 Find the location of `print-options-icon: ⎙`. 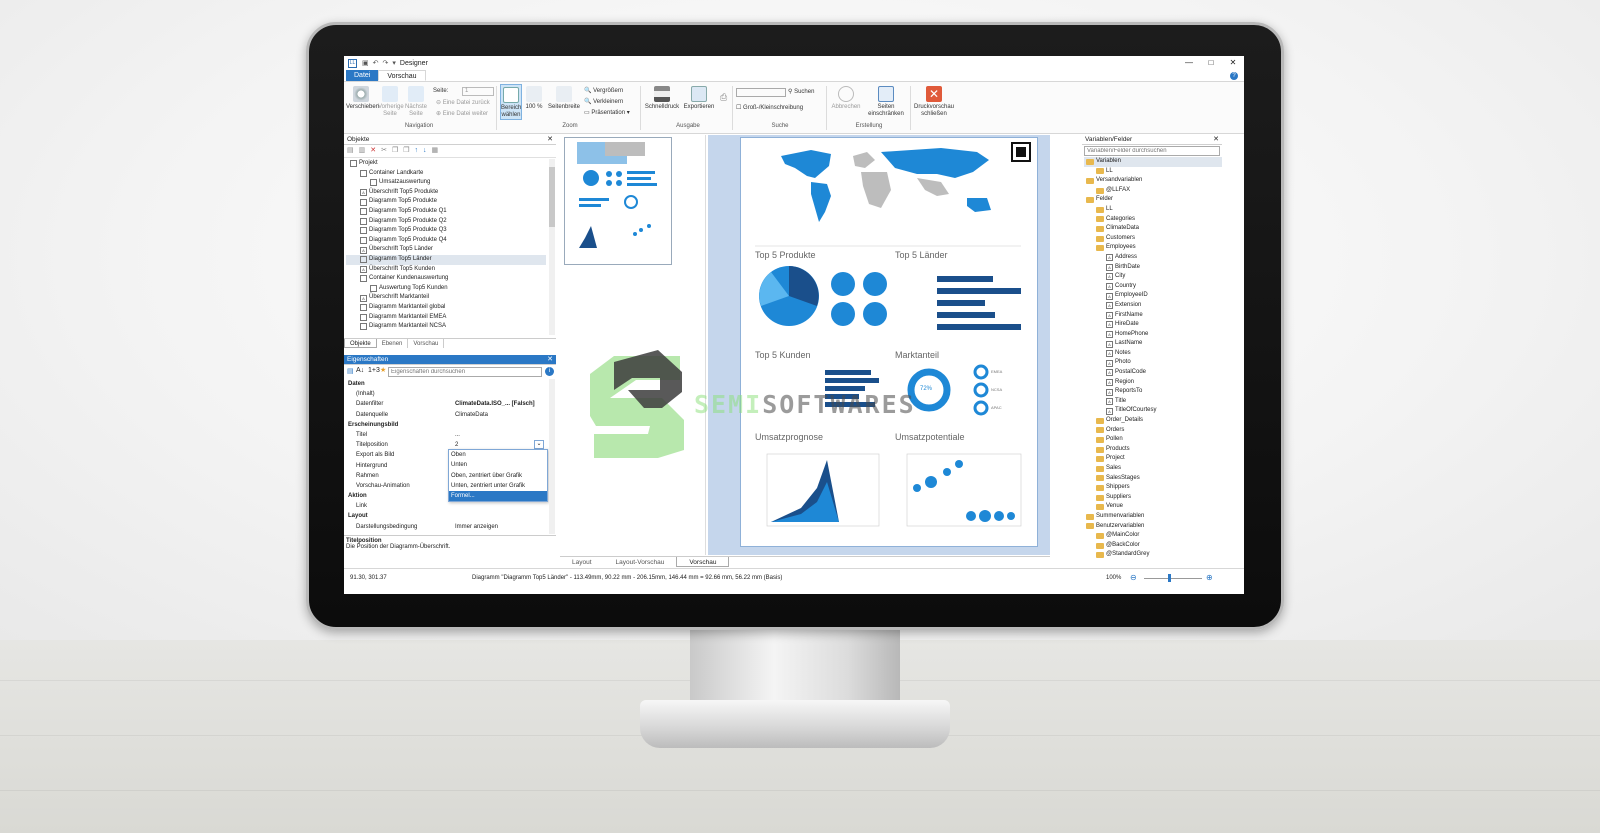

print-options-icon: ⎙ is located at coordinates (723, 97).